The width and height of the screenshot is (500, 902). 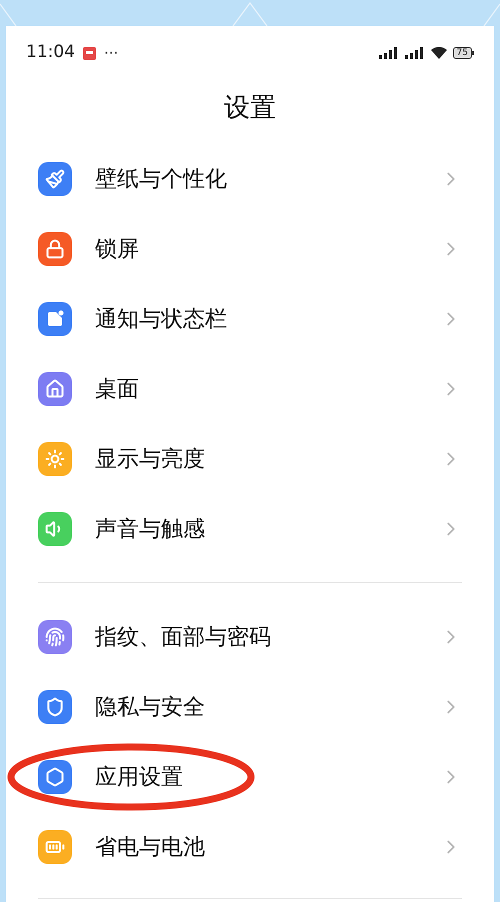 I want to click on setting-label: 桌面, so click(x=267, y=389).